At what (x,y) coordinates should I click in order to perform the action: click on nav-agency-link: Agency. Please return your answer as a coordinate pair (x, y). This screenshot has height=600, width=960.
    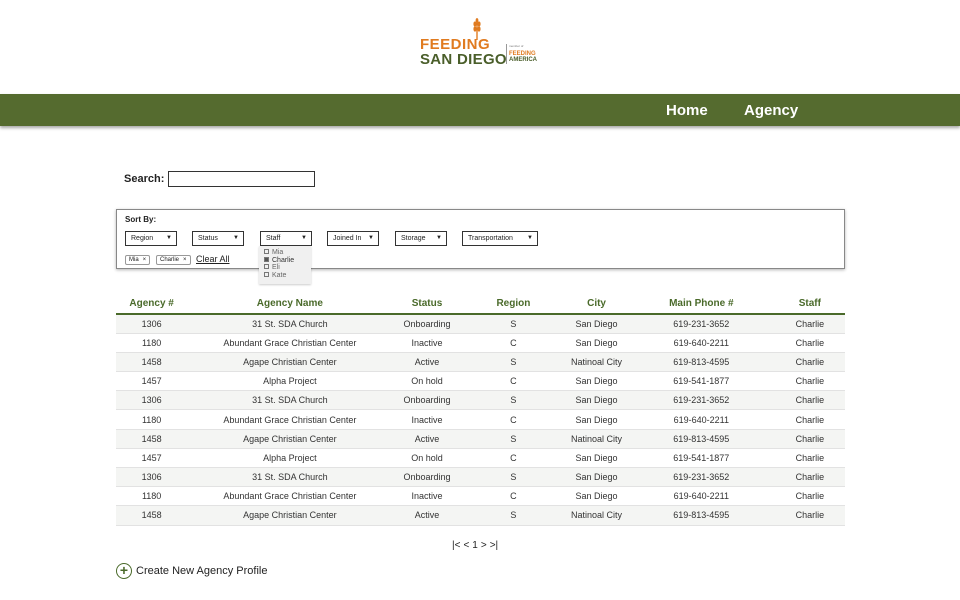
    Looking at the image, I should click on (771, 110).